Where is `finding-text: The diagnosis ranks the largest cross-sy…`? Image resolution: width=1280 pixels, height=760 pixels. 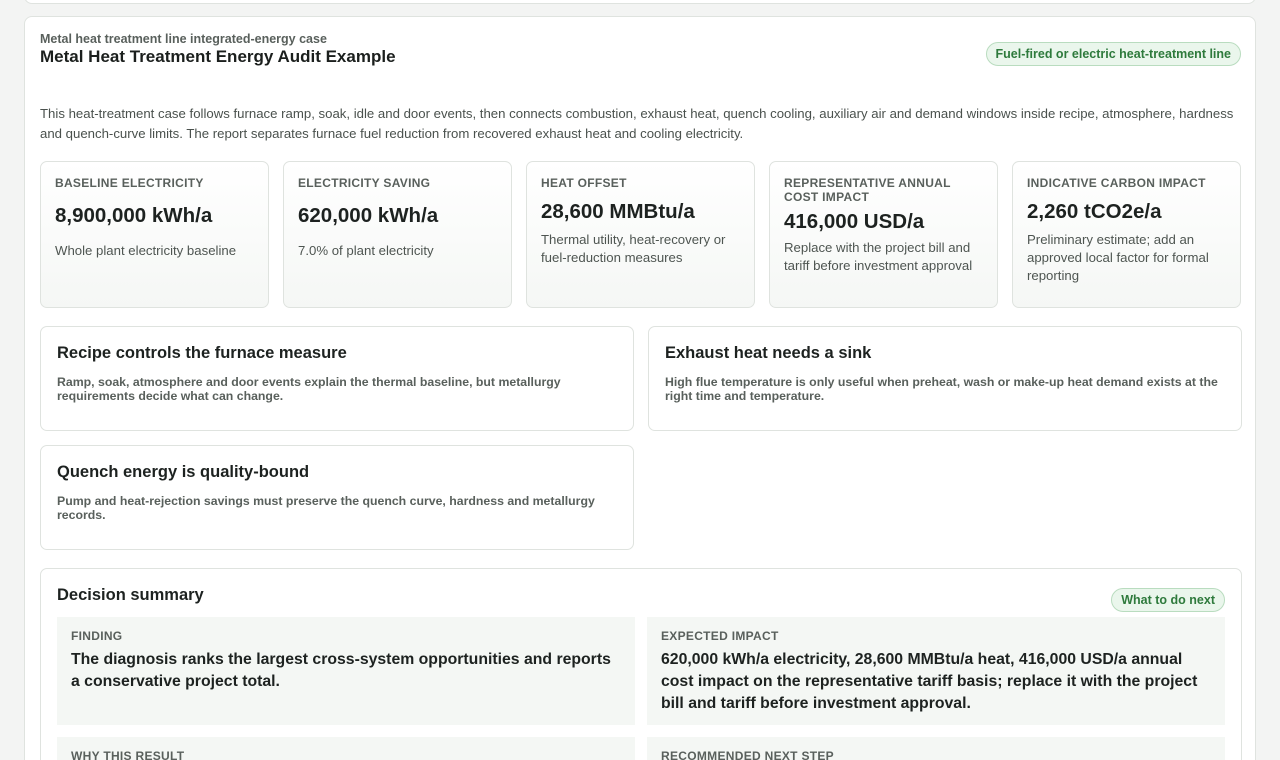
finding-text: The diagnosis ranks the largest cross-sy… is located at coordinates (341, 670).